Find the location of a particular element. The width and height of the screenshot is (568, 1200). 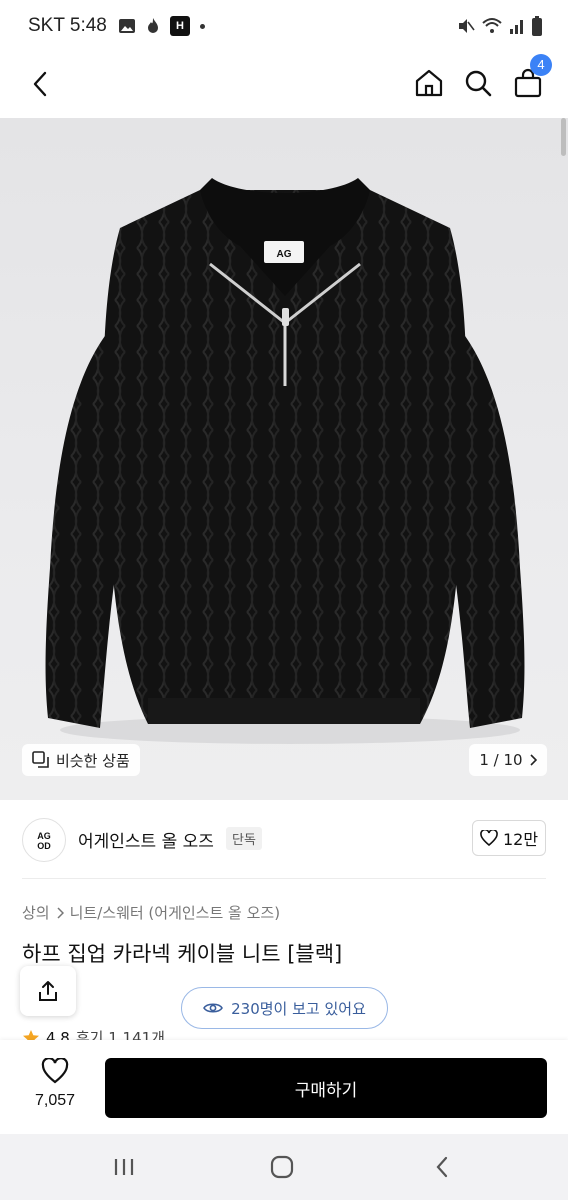

notification-badge-icon: H is located at coordinates (180, 26).